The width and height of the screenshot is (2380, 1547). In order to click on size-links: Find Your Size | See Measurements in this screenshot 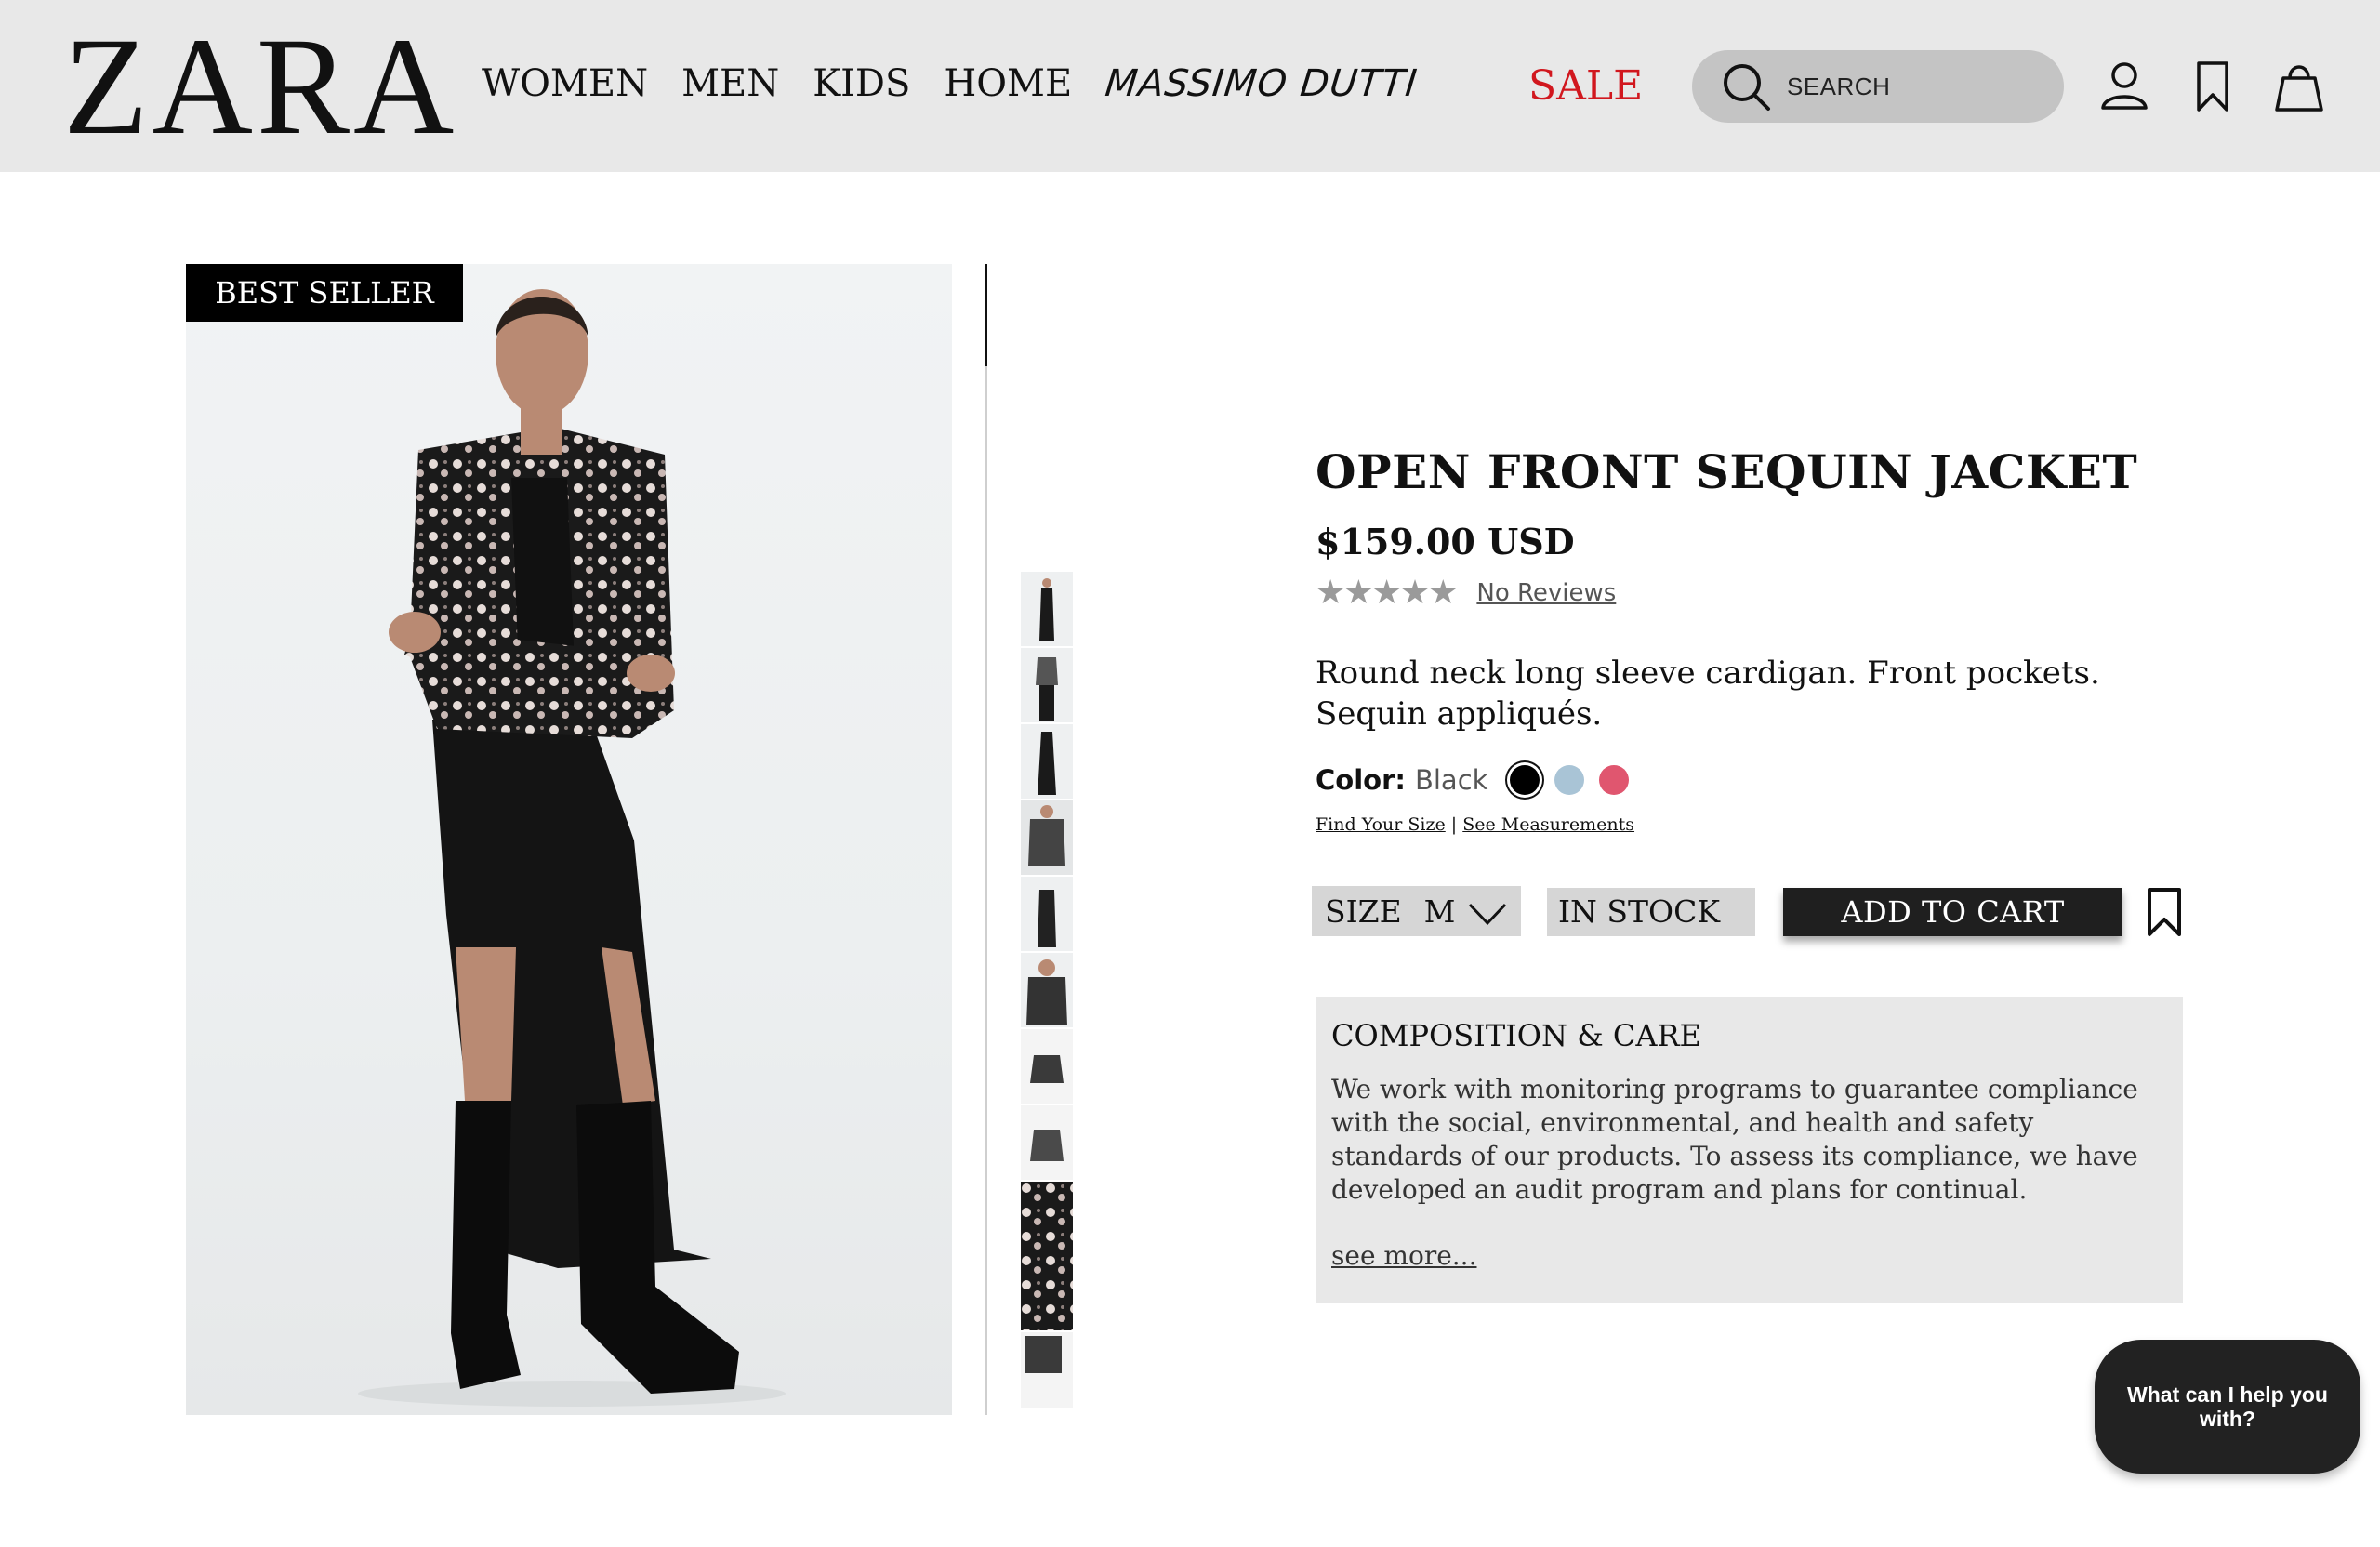, I will do `click(1475, 824)`.